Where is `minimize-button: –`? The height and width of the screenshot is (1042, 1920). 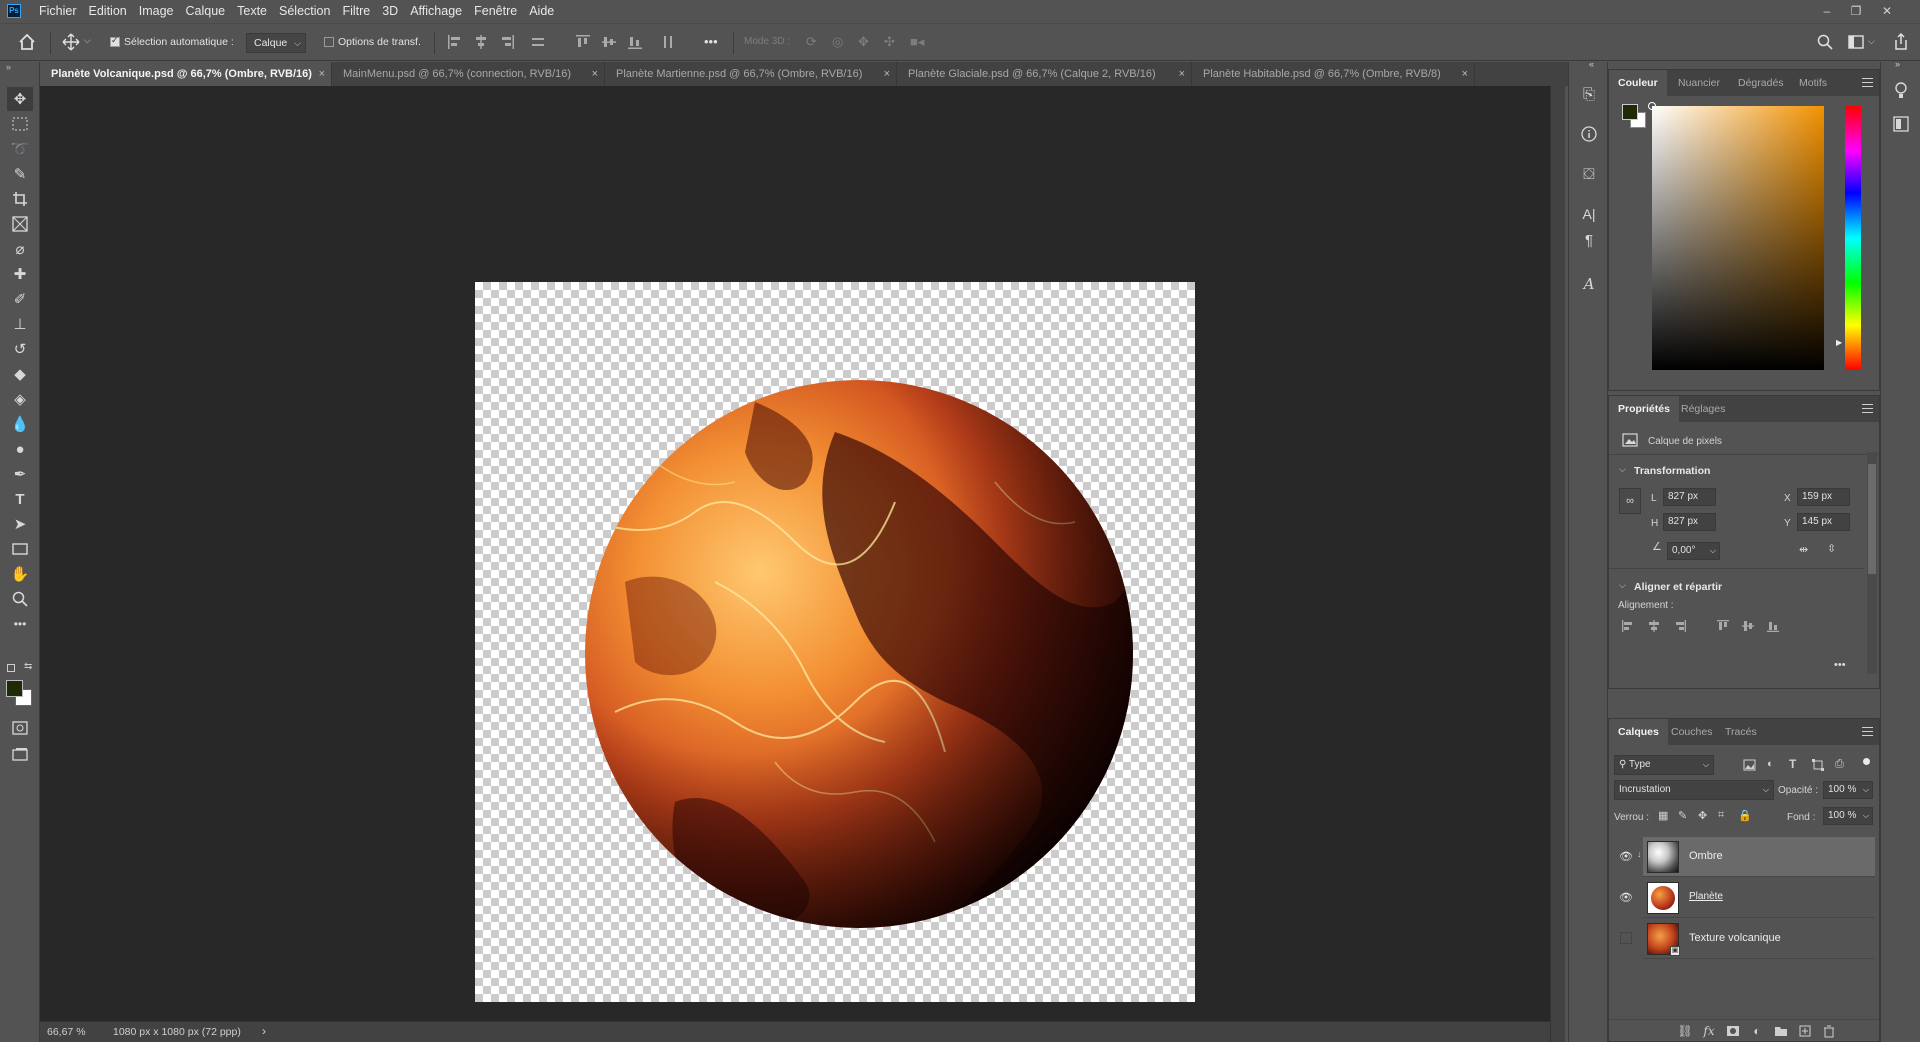 minimize-button: – is located at coordinates (1827, 11).